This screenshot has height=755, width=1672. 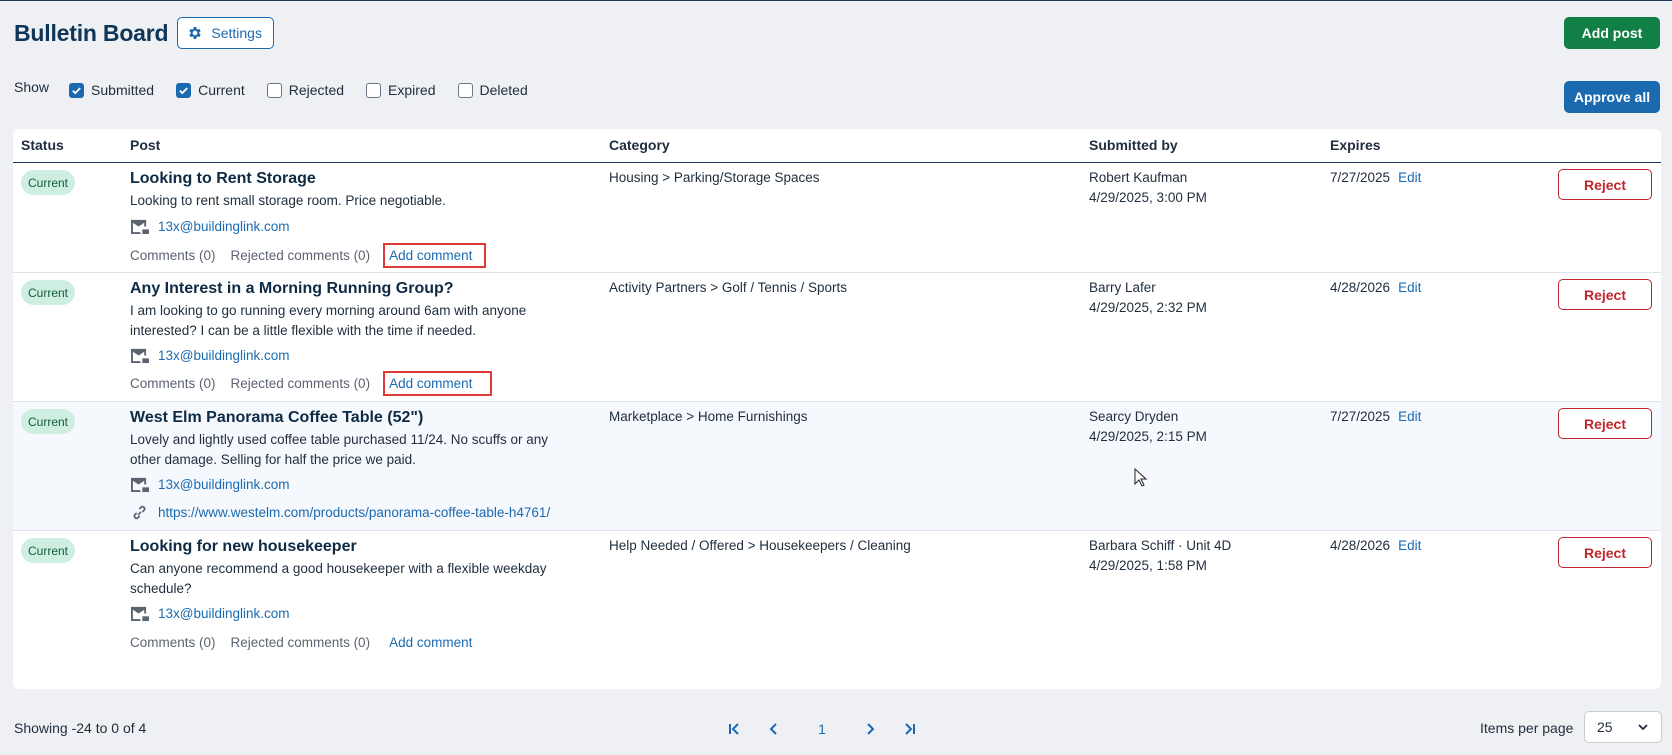 I want to click on checkbox-current, so click(x=184, y=90).